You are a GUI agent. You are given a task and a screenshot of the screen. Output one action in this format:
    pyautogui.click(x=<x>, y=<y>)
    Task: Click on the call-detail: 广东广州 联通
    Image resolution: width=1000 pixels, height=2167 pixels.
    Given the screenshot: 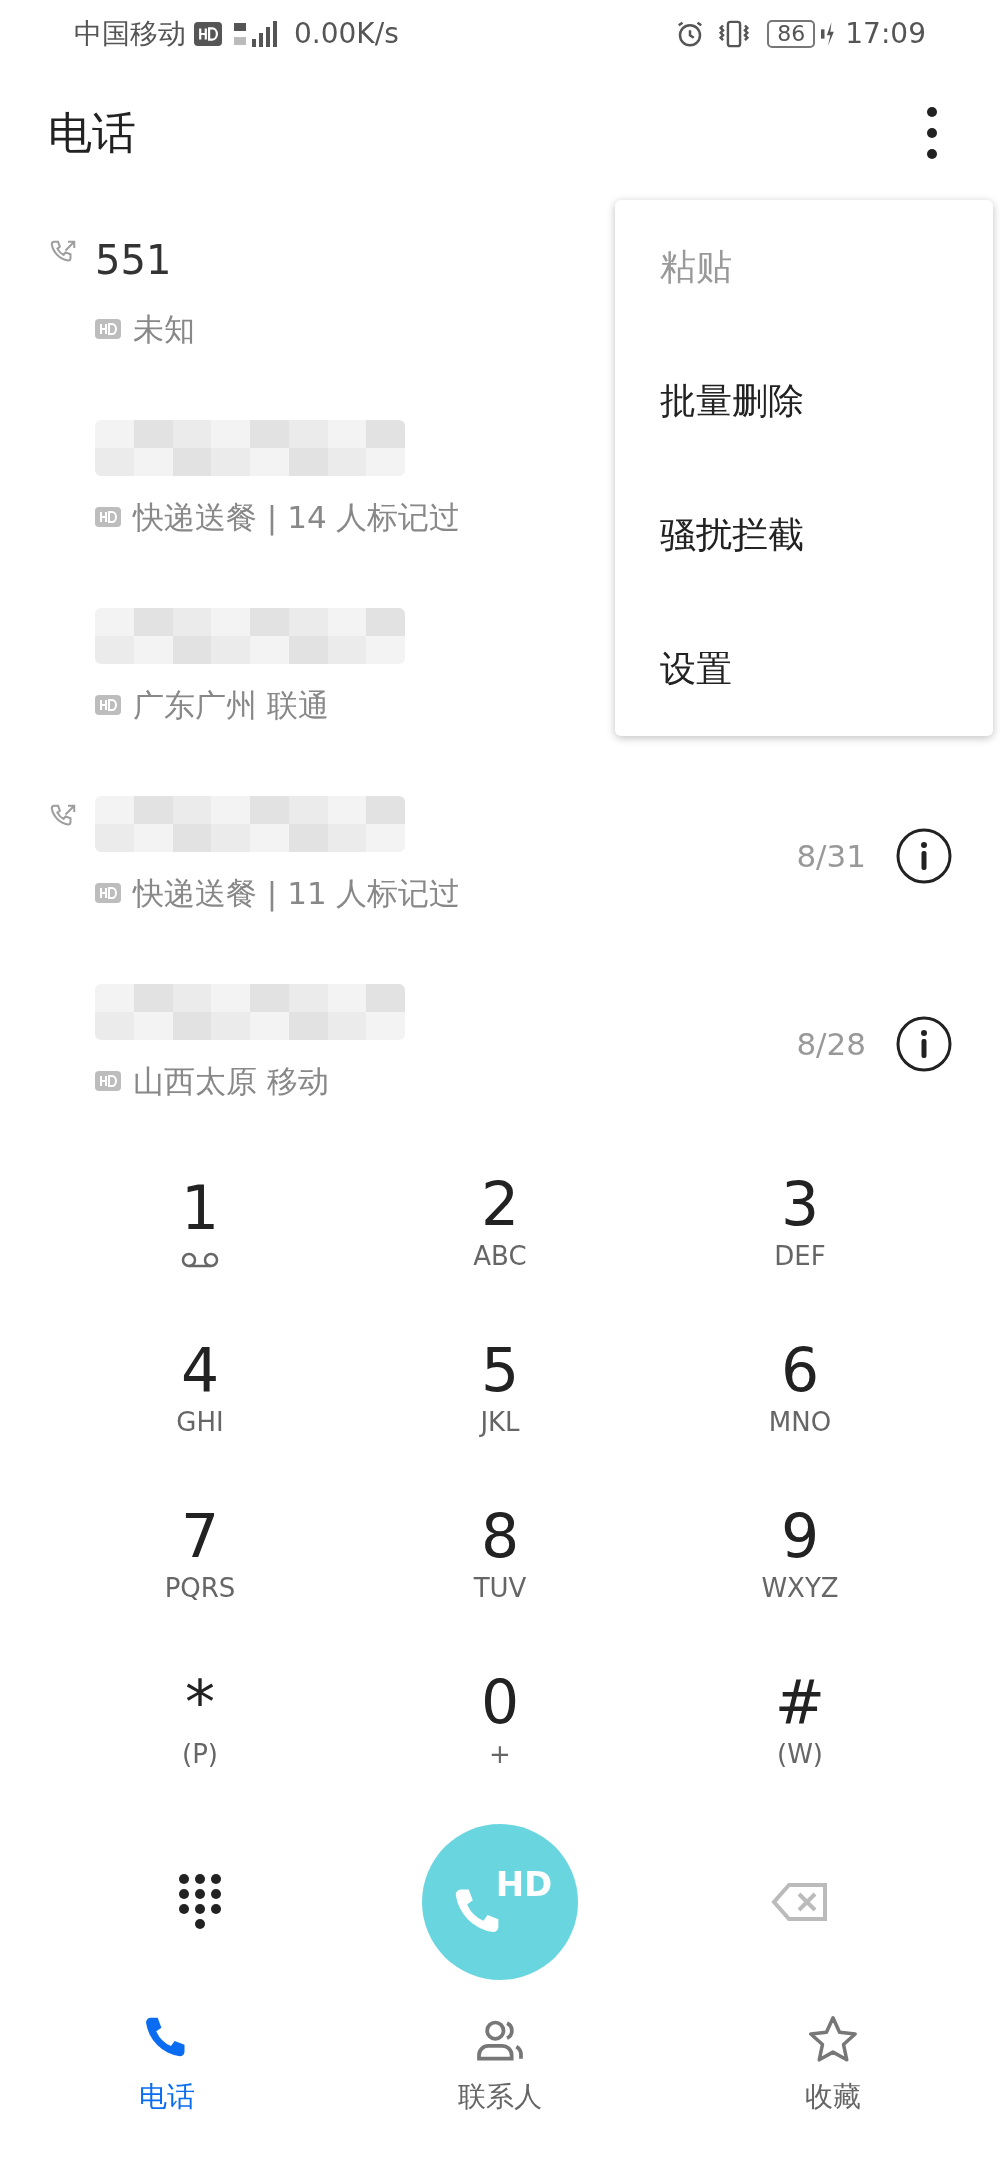 What is the action you would take?
    pyautogui.click(x=231, y=705)
    